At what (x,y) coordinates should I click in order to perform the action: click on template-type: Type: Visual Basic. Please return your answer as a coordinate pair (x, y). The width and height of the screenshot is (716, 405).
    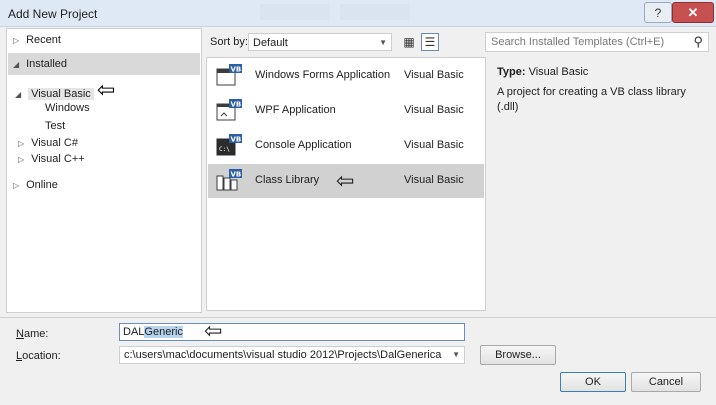
    Looking at the image, I should click on (542, 72).